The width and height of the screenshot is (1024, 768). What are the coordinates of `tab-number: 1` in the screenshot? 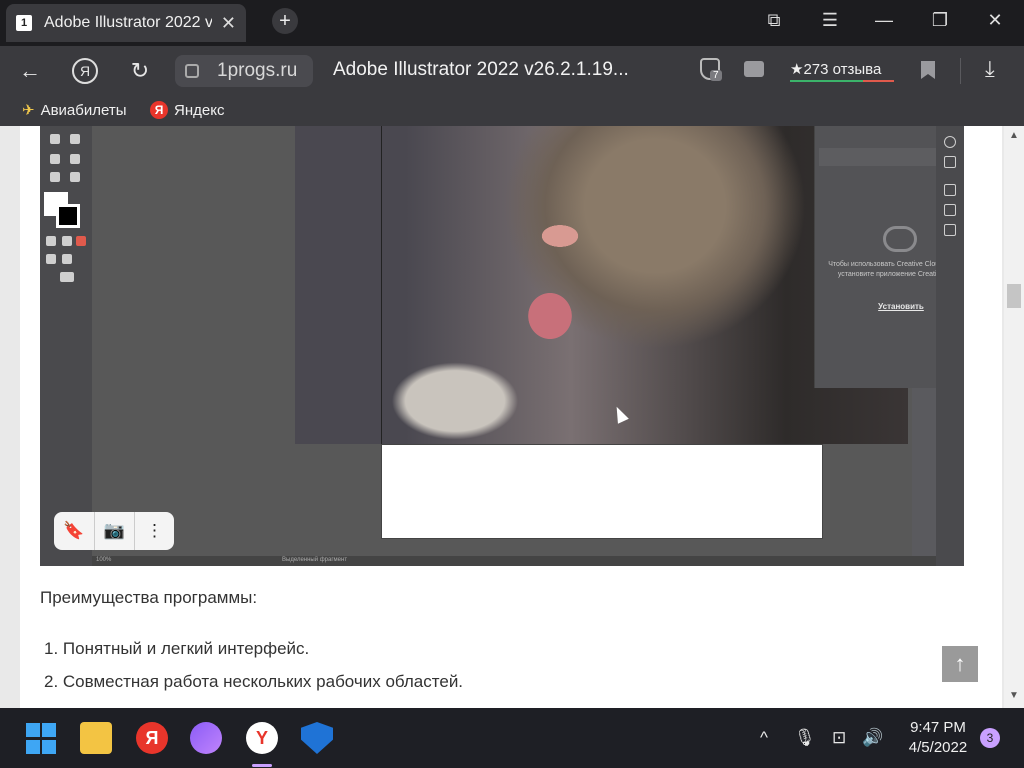 It's located at (24, 23).